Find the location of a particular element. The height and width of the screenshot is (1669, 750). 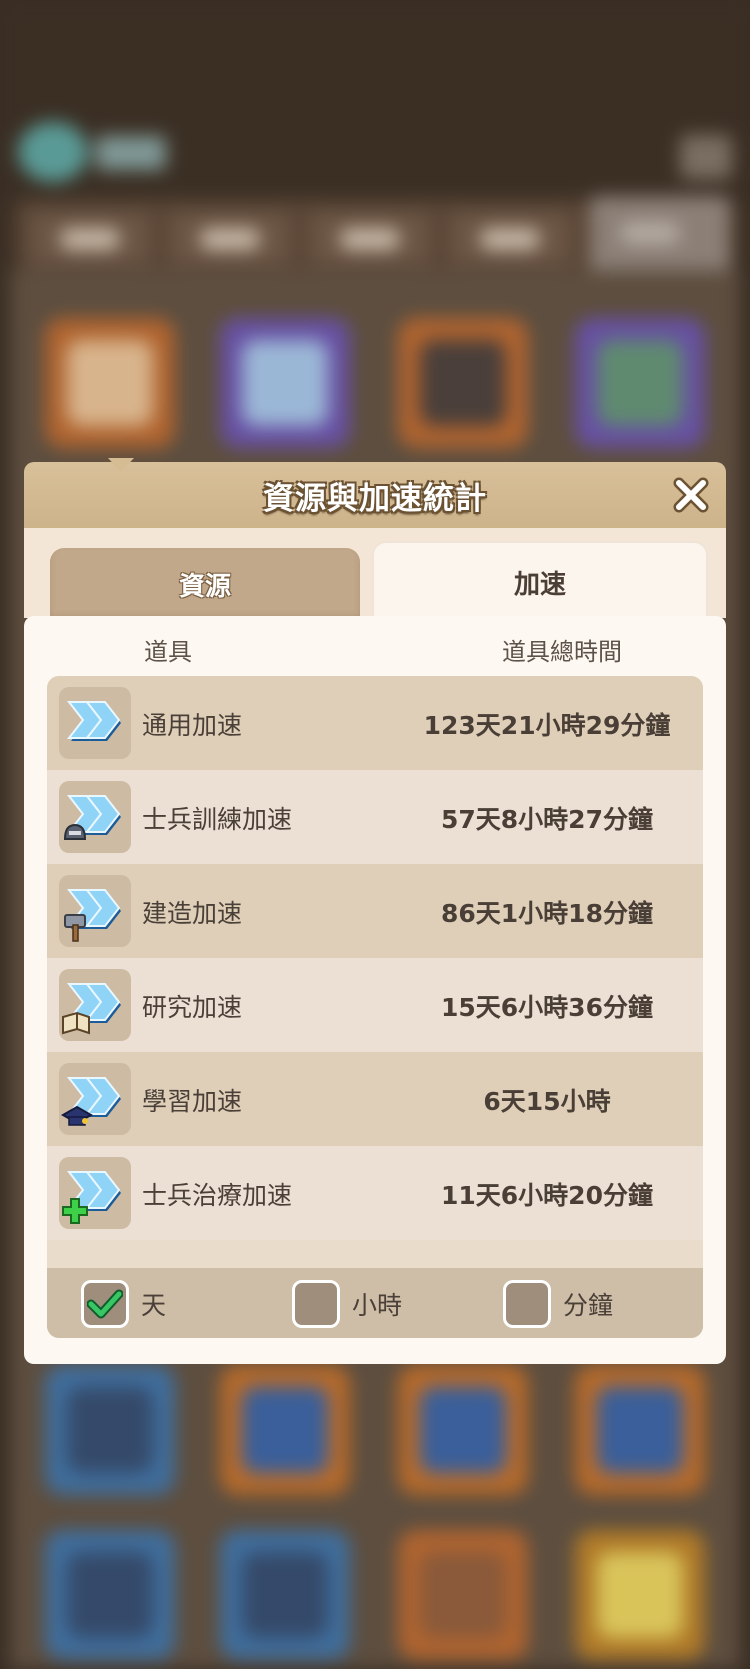

tab-resources-label: 資源 is located at coordinates (204, 586).